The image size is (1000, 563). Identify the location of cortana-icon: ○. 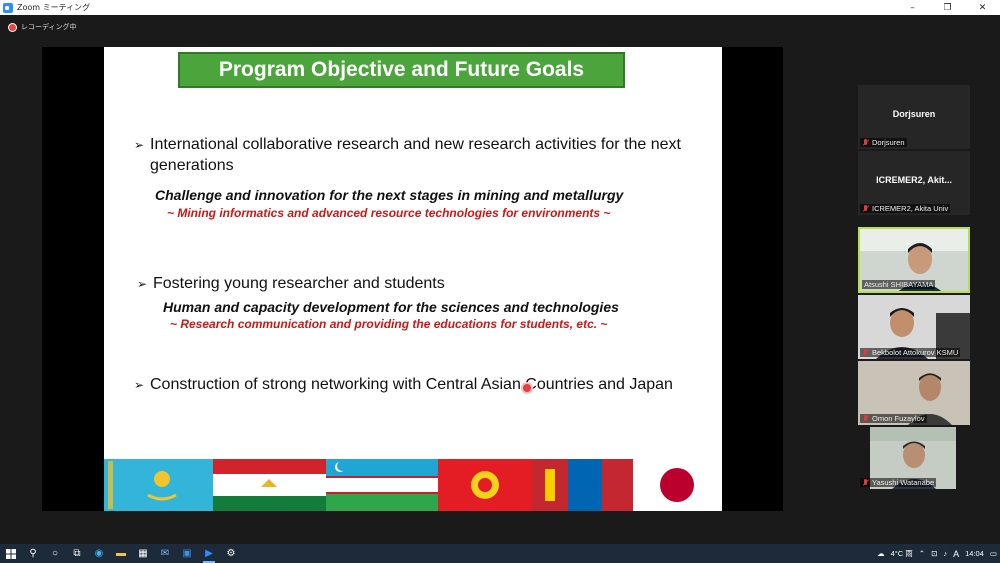
(55, 553).